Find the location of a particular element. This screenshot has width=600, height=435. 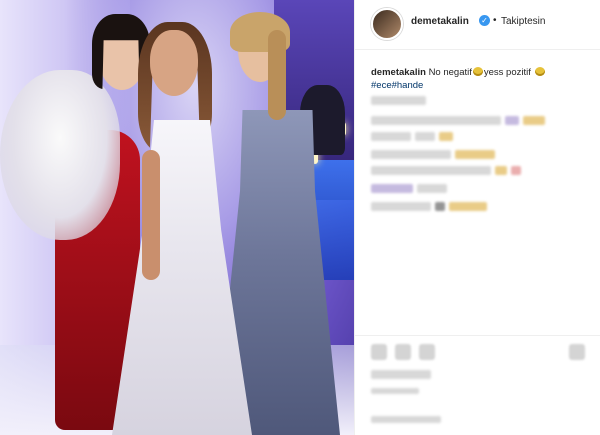

feather-stole is located at coordinates (60, 155).